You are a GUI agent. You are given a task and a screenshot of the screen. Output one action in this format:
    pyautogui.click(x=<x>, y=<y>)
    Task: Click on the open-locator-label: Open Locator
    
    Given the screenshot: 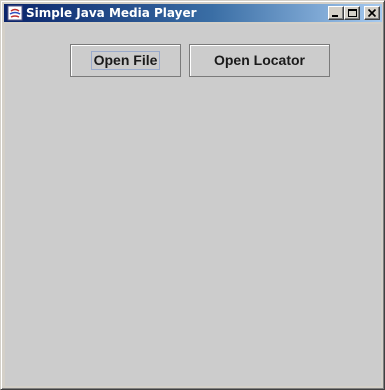 What is the action you would take?
    pyautogui.click(x=259, y=60)
    